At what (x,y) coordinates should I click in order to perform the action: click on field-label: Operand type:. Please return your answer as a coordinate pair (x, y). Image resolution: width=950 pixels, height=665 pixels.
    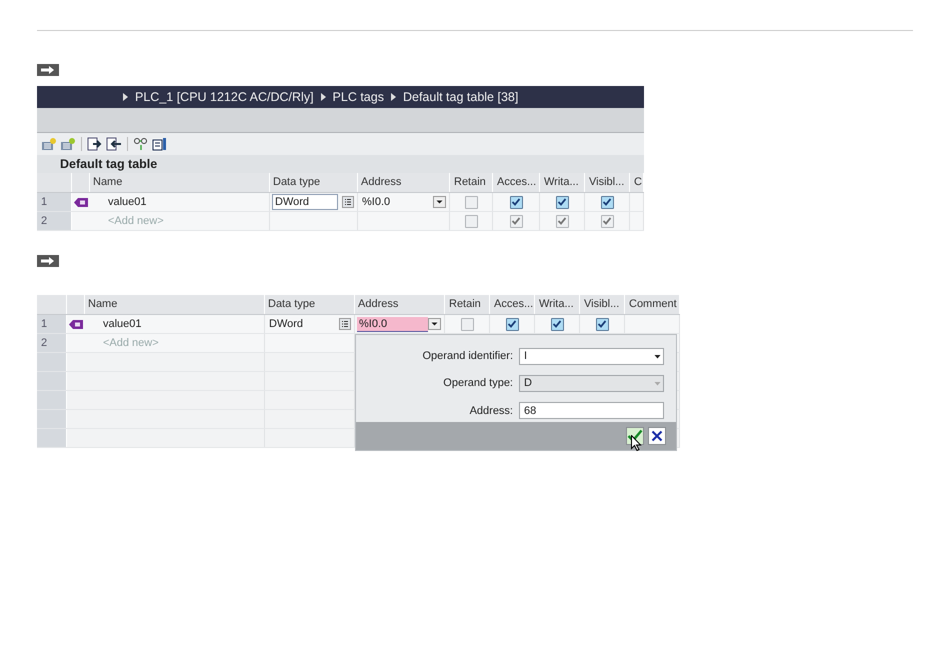
    Looking at the image, I should click on (477, 383).